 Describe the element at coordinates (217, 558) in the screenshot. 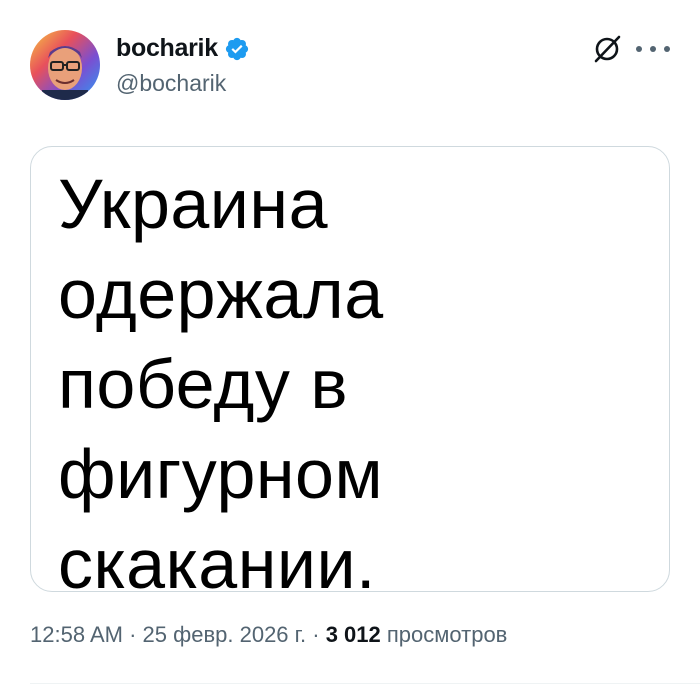

I see `image-text-line: скакании.` at that location.